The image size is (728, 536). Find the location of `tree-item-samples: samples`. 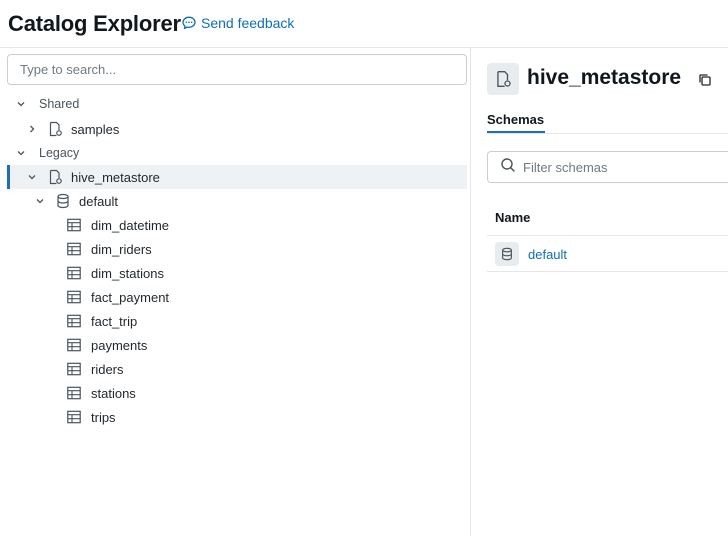

tree-item-samples: samples is located at coordinates (237, 129).